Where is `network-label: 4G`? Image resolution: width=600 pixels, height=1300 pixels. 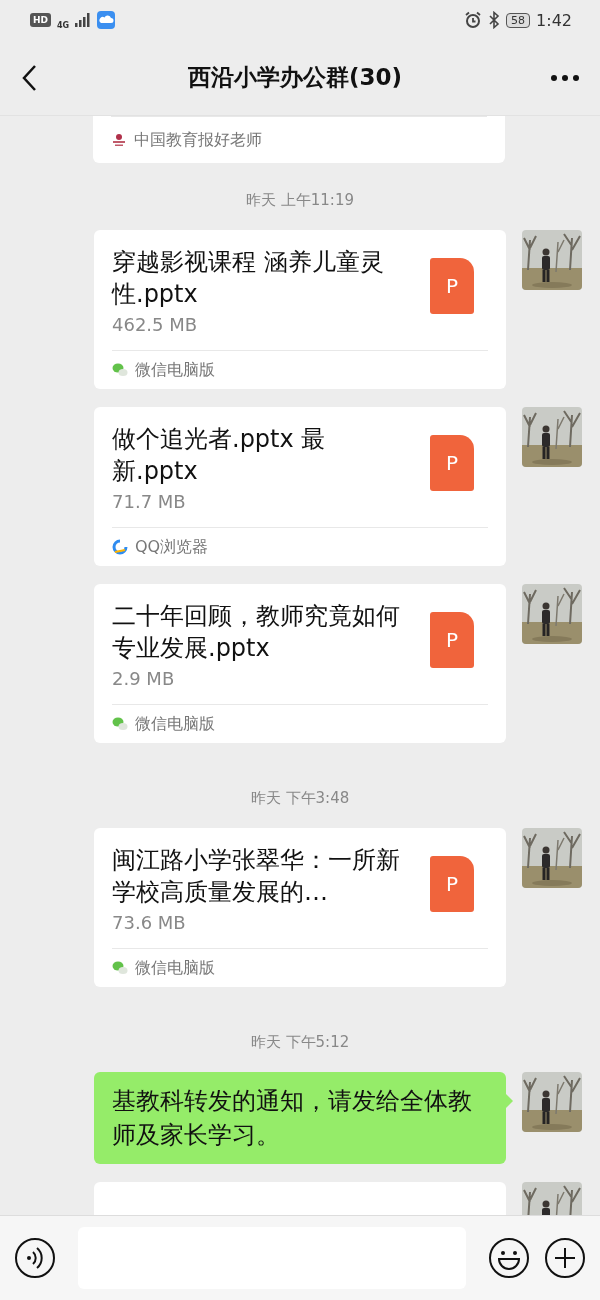
network-label: 4G is located at coordinates (63, 25).